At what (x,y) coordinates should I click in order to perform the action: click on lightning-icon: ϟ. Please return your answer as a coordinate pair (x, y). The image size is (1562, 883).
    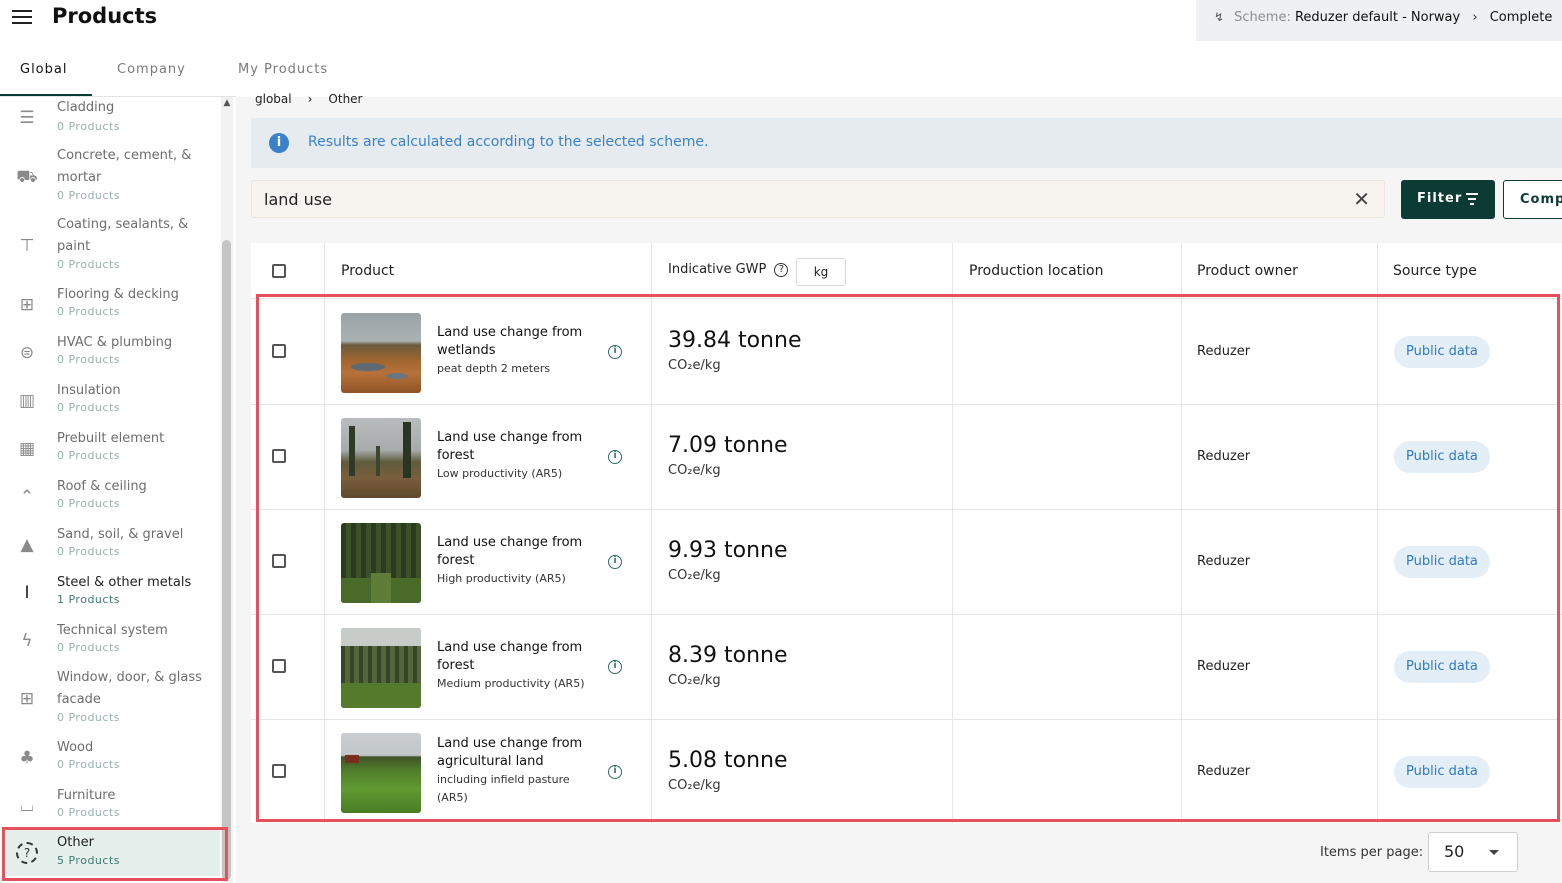
    Looking at the image, I should click on (27, 641).